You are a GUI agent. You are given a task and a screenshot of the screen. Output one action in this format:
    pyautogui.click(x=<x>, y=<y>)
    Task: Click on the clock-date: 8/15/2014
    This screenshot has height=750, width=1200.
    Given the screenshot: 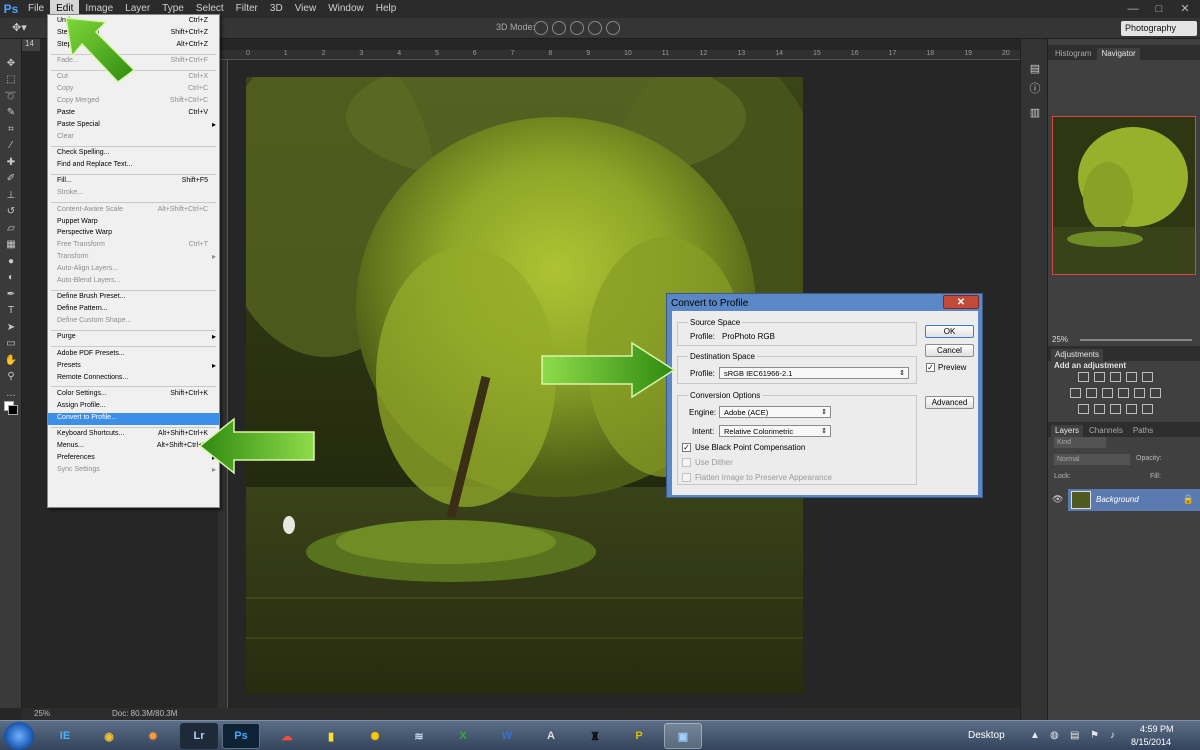 What is the action you would take?
    pyautogui.click(x=1151, y=742)
    